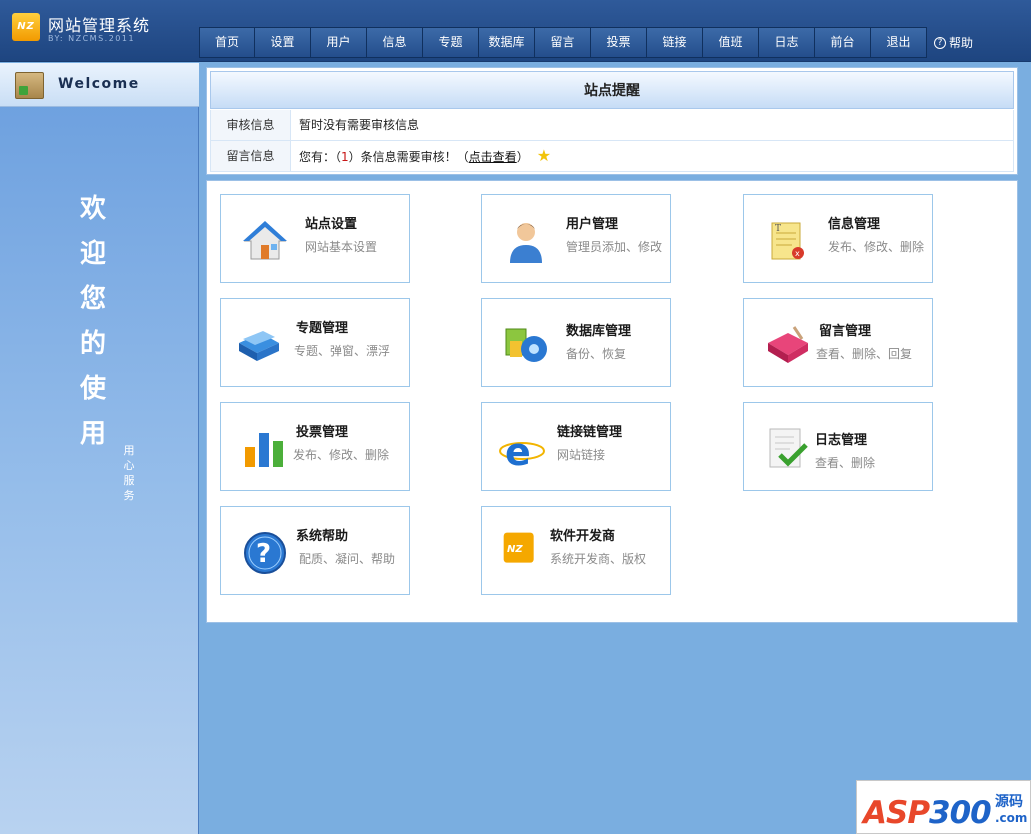 The width and height of the screenshot is (1031, 834). What do you see at coordinates (341, 247) in the screenshot?
I see `card-desc: 网站基本设置` at bounding box center [341, 247].